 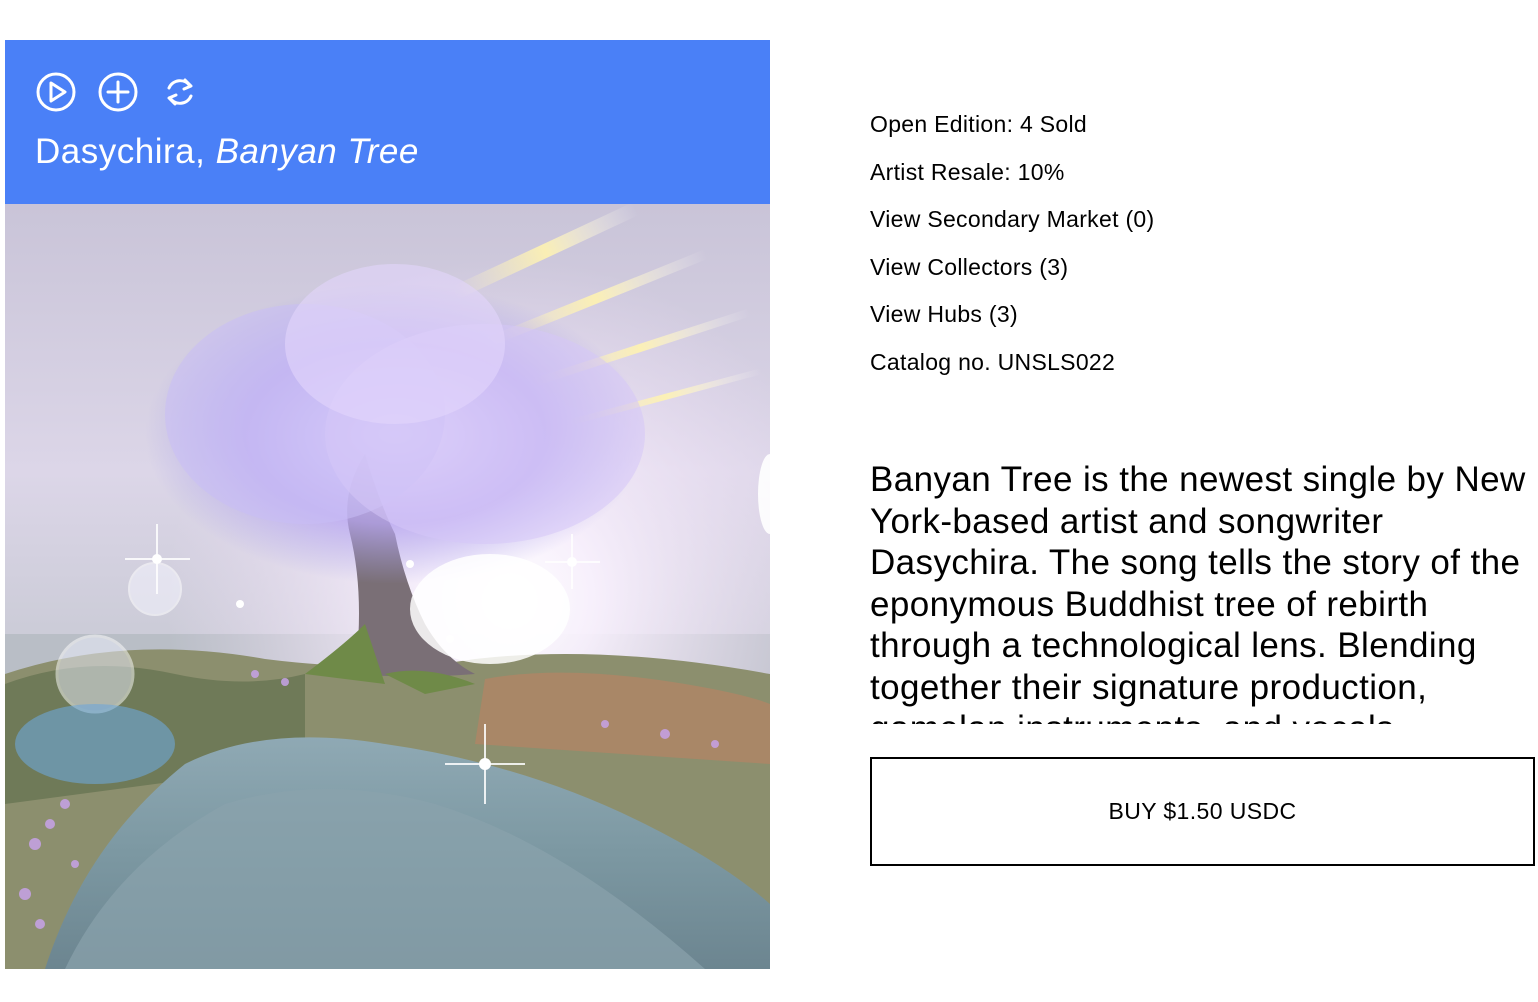 What do you see at coordinates (115, 151) in the screenshot?
I see `artist-name: Dasychira` at bounding box center [115, 151].